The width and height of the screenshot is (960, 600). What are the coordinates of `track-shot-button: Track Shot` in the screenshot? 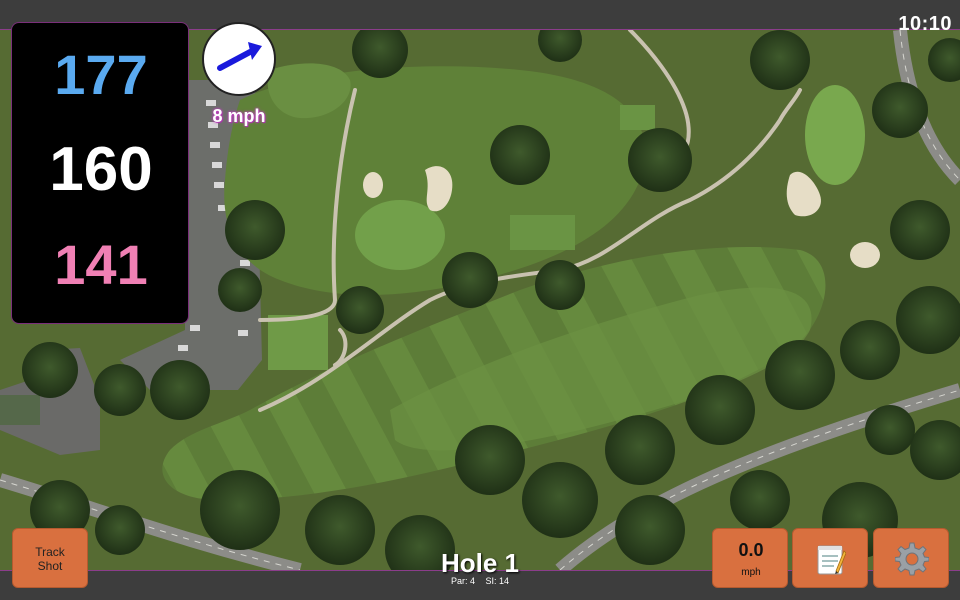 It's located at (50, 558).